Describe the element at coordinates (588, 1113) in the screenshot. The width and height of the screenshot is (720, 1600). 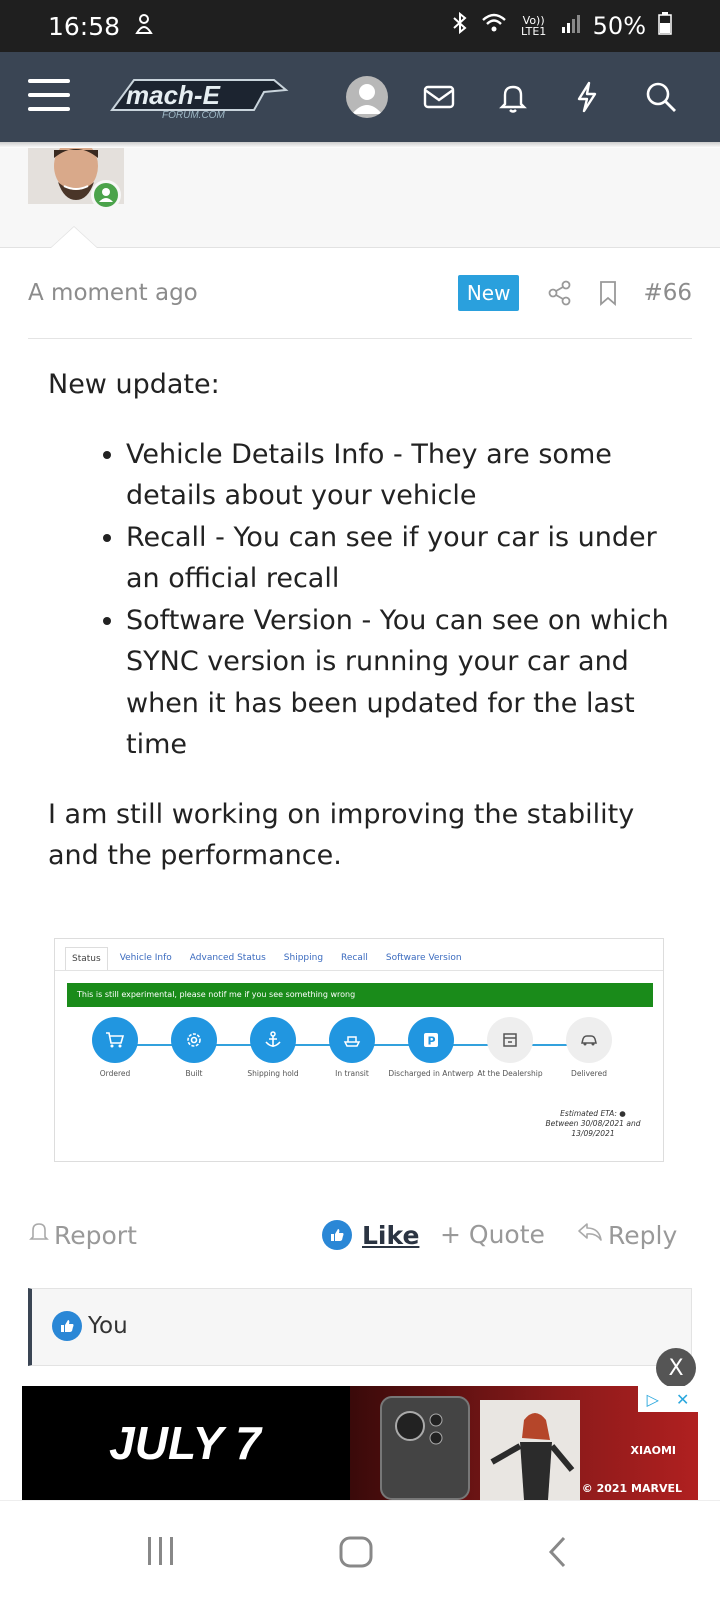
I see `eta-label: Estimated ETA:` at that location.